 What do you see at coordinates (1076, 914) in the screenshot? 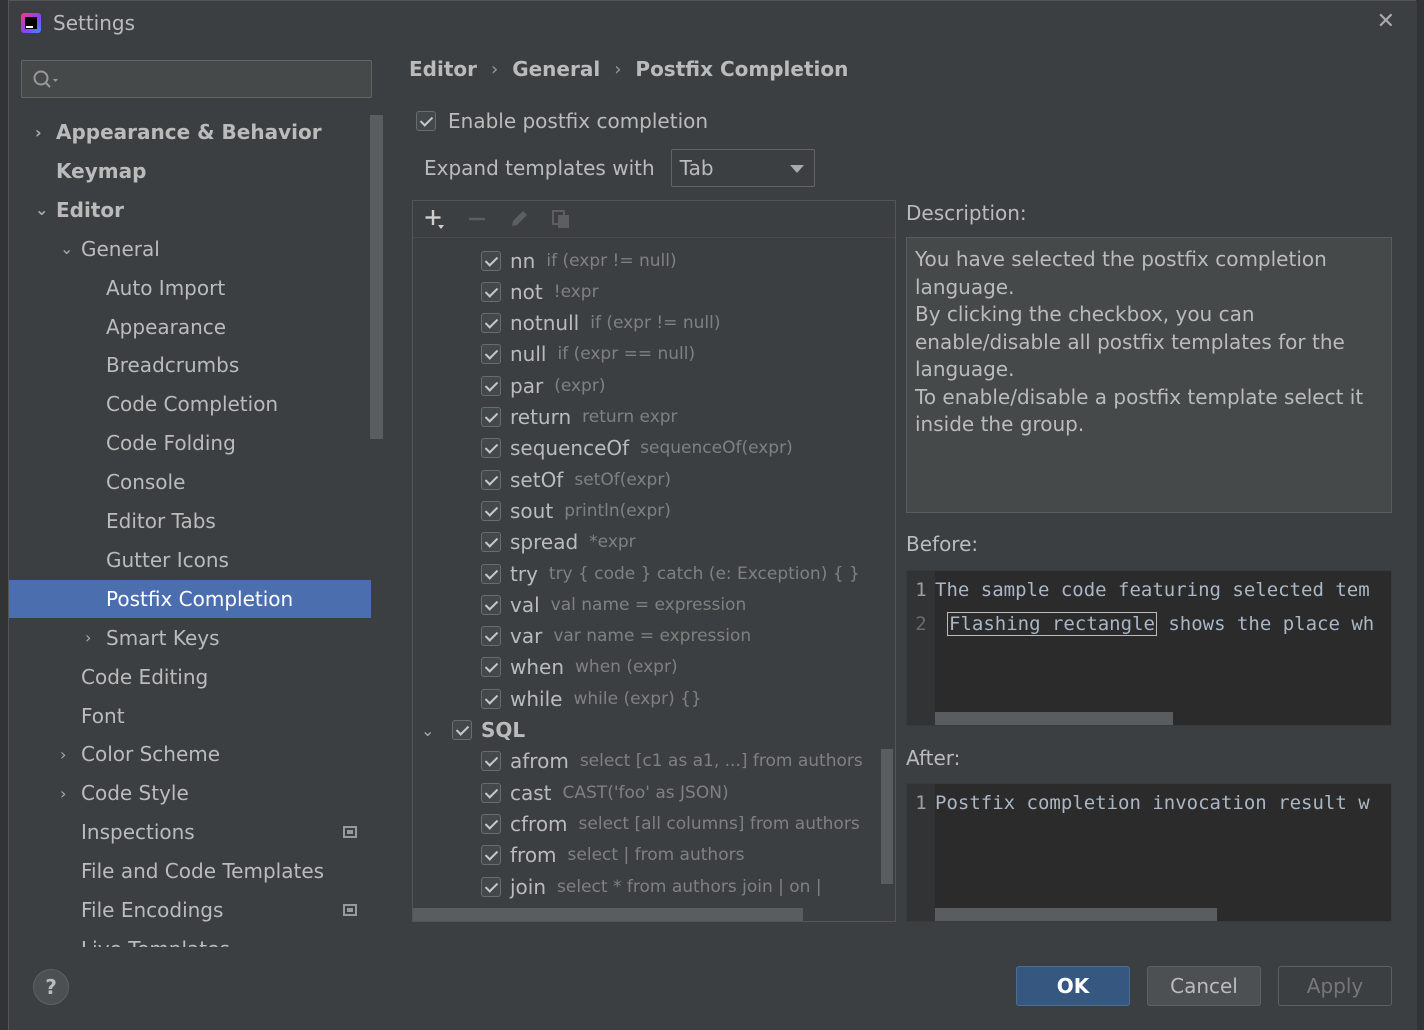
I see `after-horizontal-scrollbar` at bounding box center [1076, 914].